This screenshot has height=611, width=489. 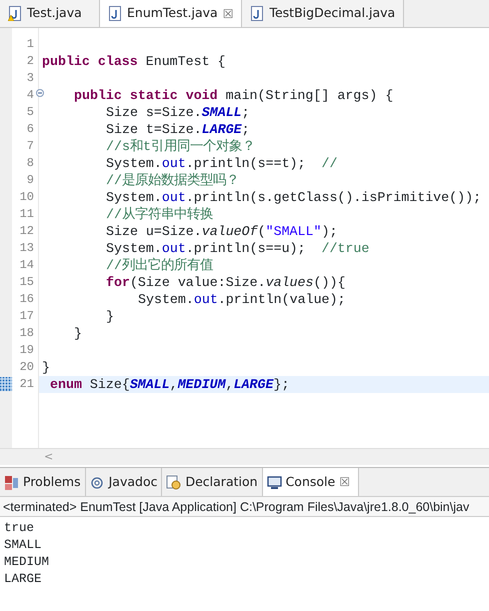 I want to click on line-number: 15, so click(x=27, y=282).